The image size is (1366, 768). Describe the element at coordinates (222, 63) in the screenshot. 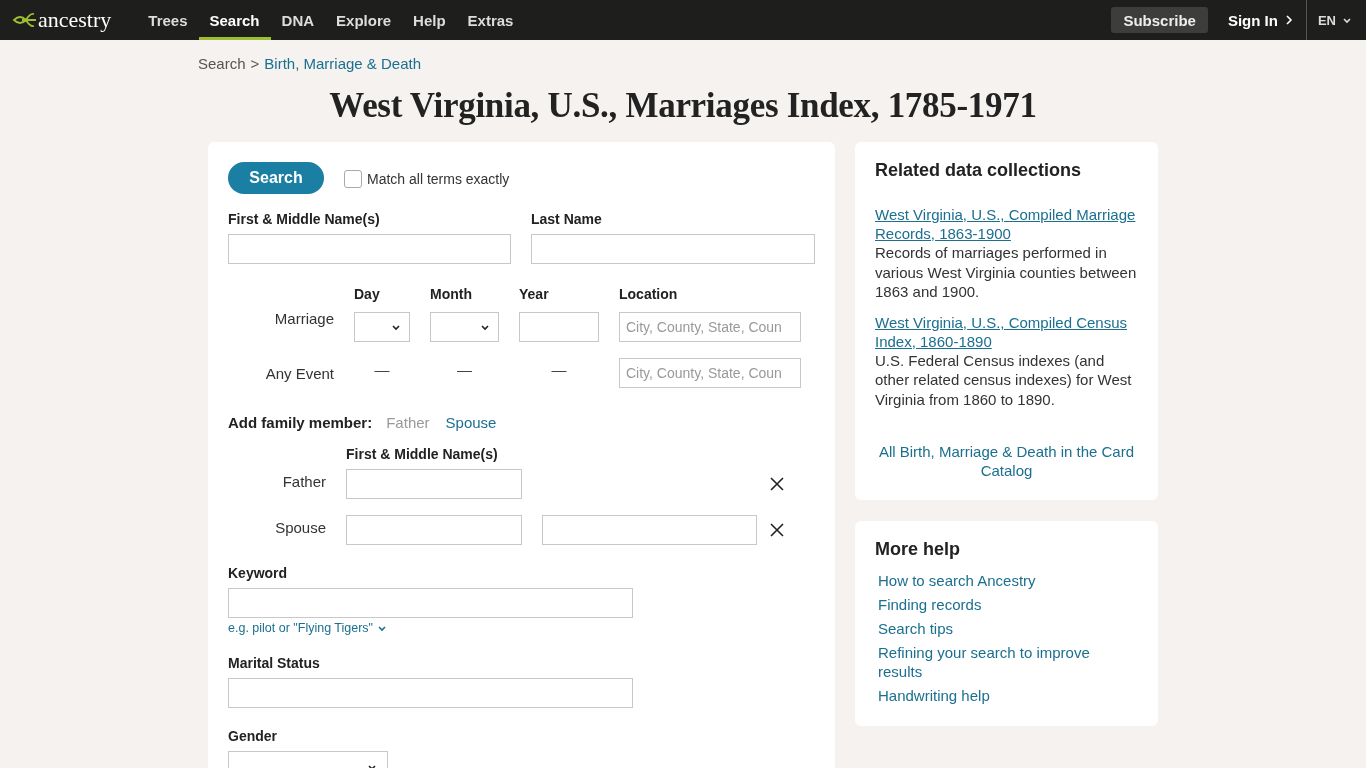

I see `breadcrumb-link: Search` at that location.